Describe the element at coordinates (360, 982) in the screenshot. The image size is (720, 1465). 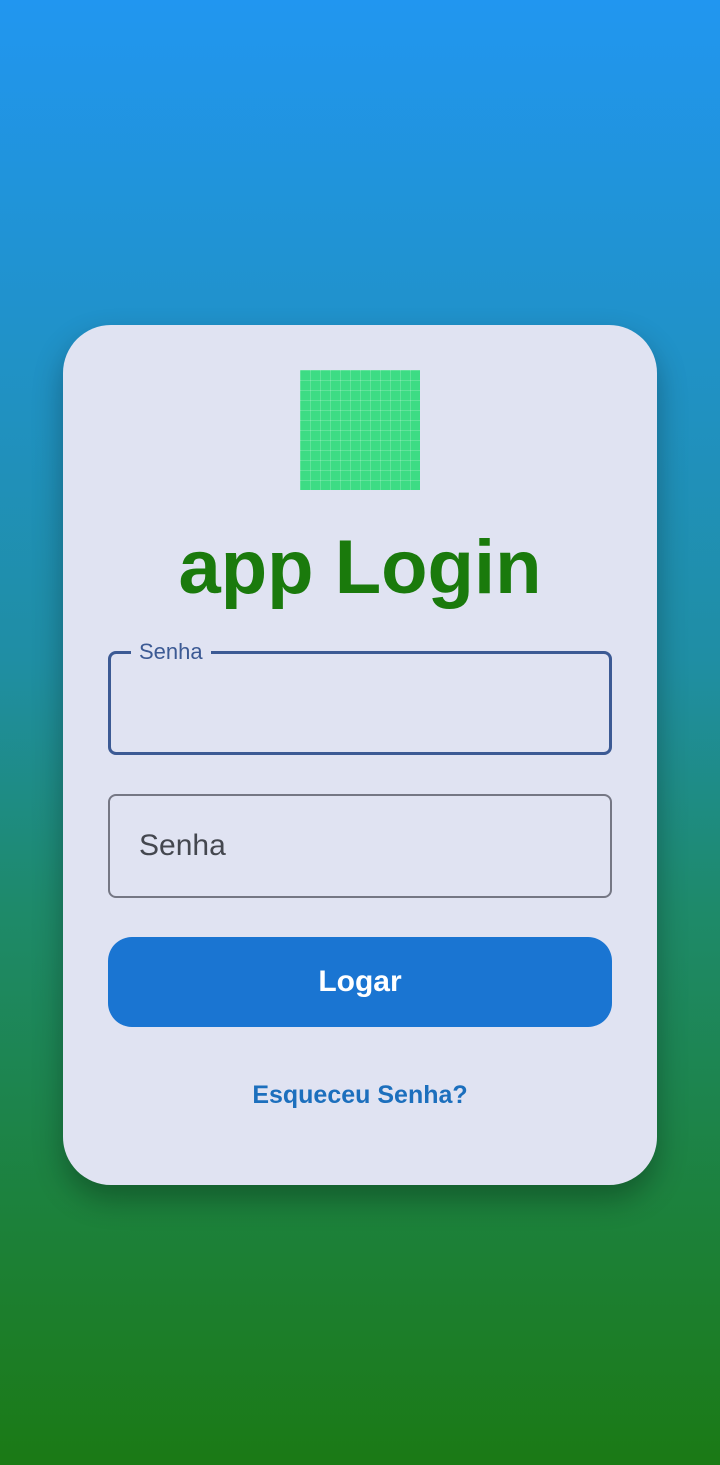
I see `login-button: Logar` at that location.